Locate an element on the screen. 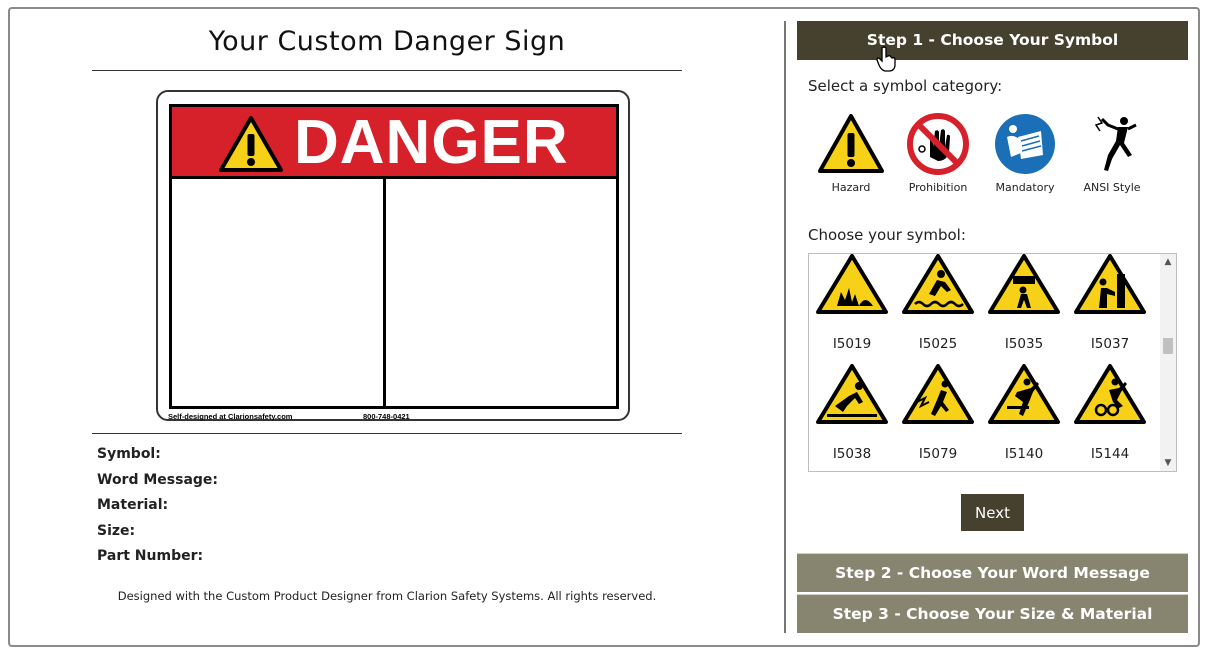  sign-header: DANGER is located at coordinates (394, 143).